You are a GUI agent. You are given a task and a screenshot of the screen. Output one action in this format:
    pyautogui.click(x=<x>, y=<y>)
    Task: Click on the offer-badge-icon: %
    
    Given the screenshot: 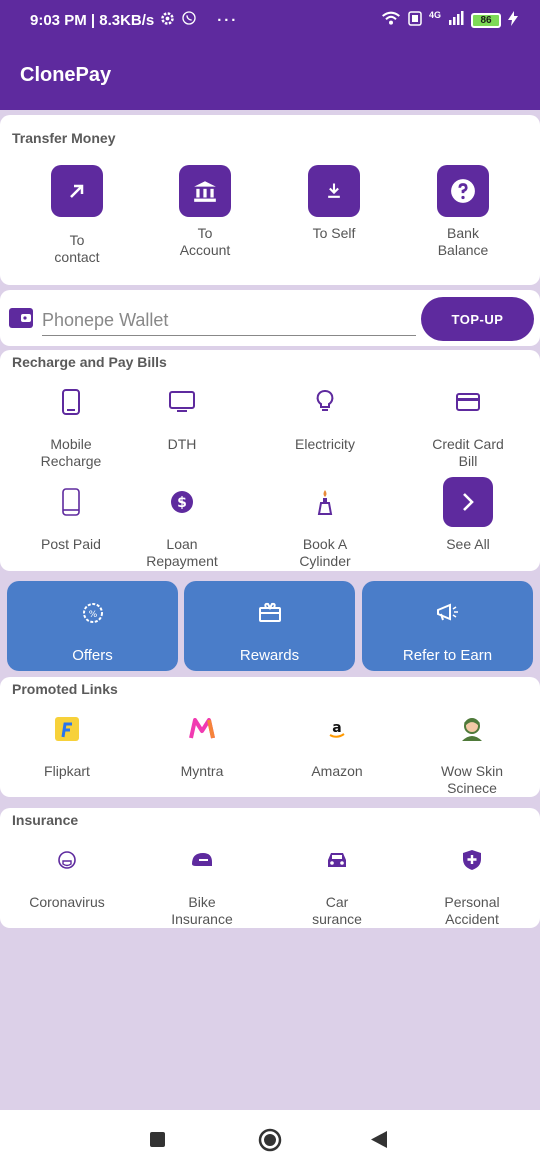 What is the action you would take?
    pyautogui.click(x=92, y=613)
    